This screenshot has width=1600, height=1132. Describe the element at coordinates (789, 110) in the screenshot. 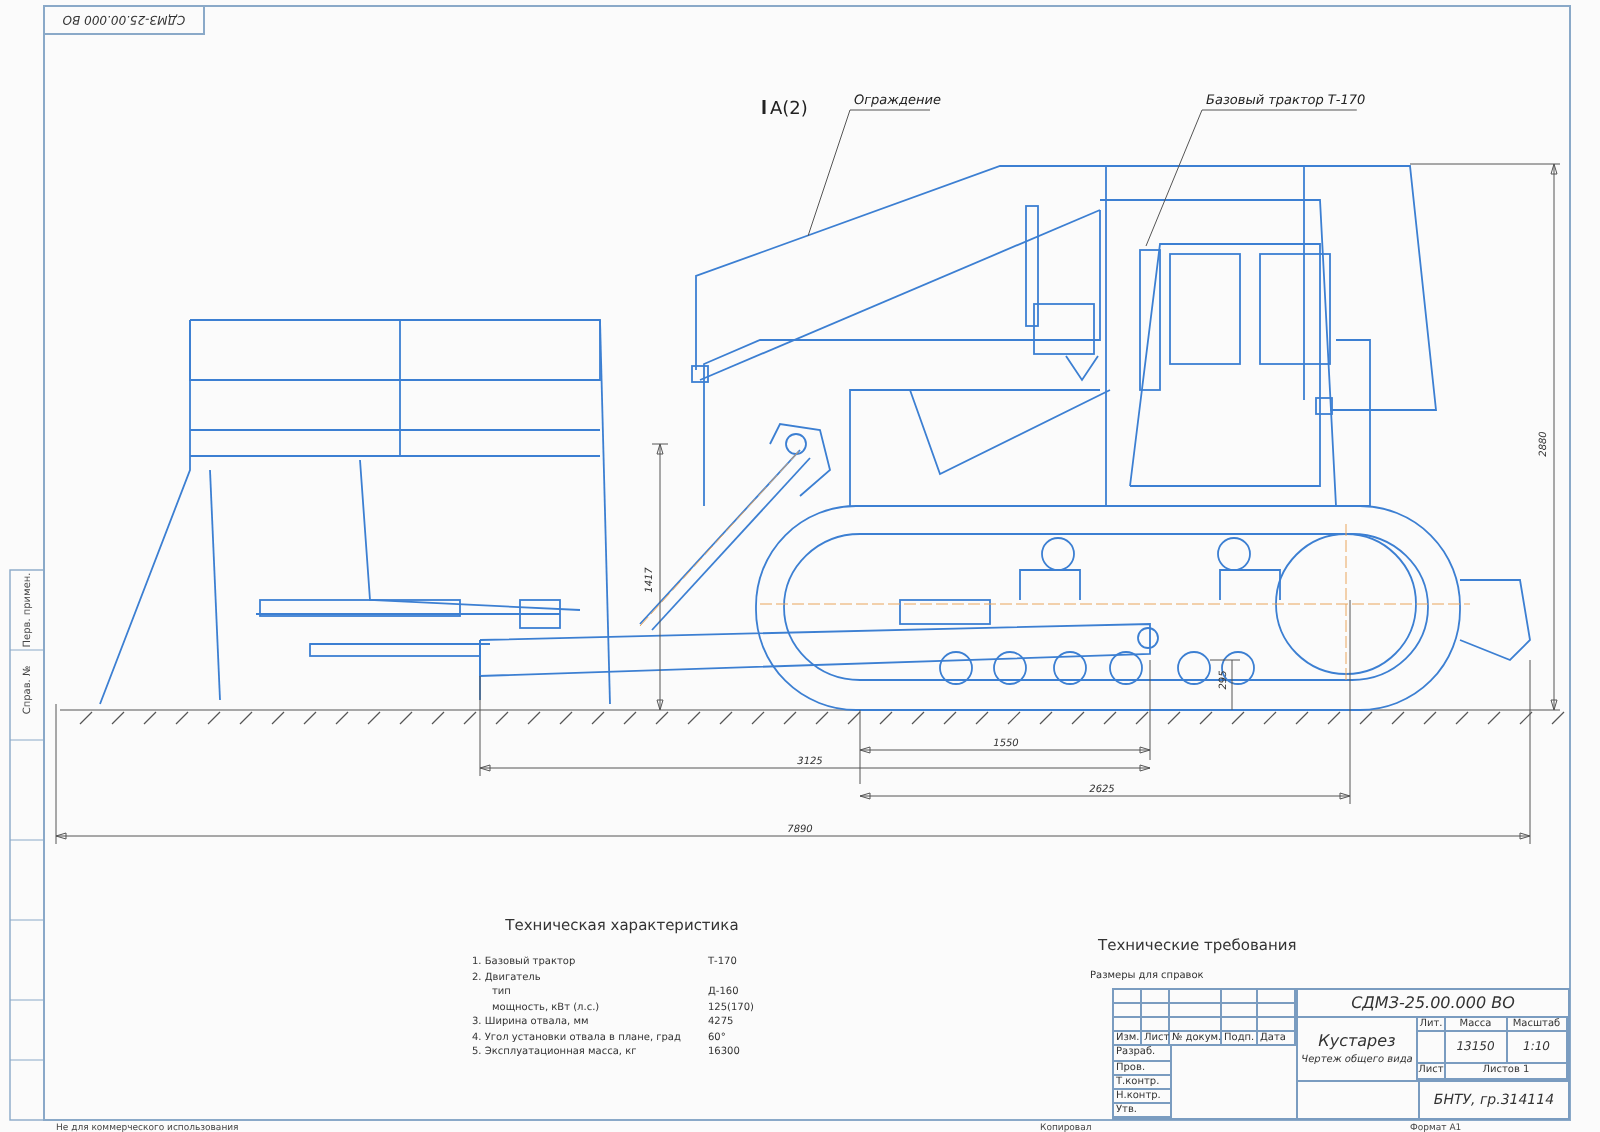

I see `view-label: A(2)` at that location.